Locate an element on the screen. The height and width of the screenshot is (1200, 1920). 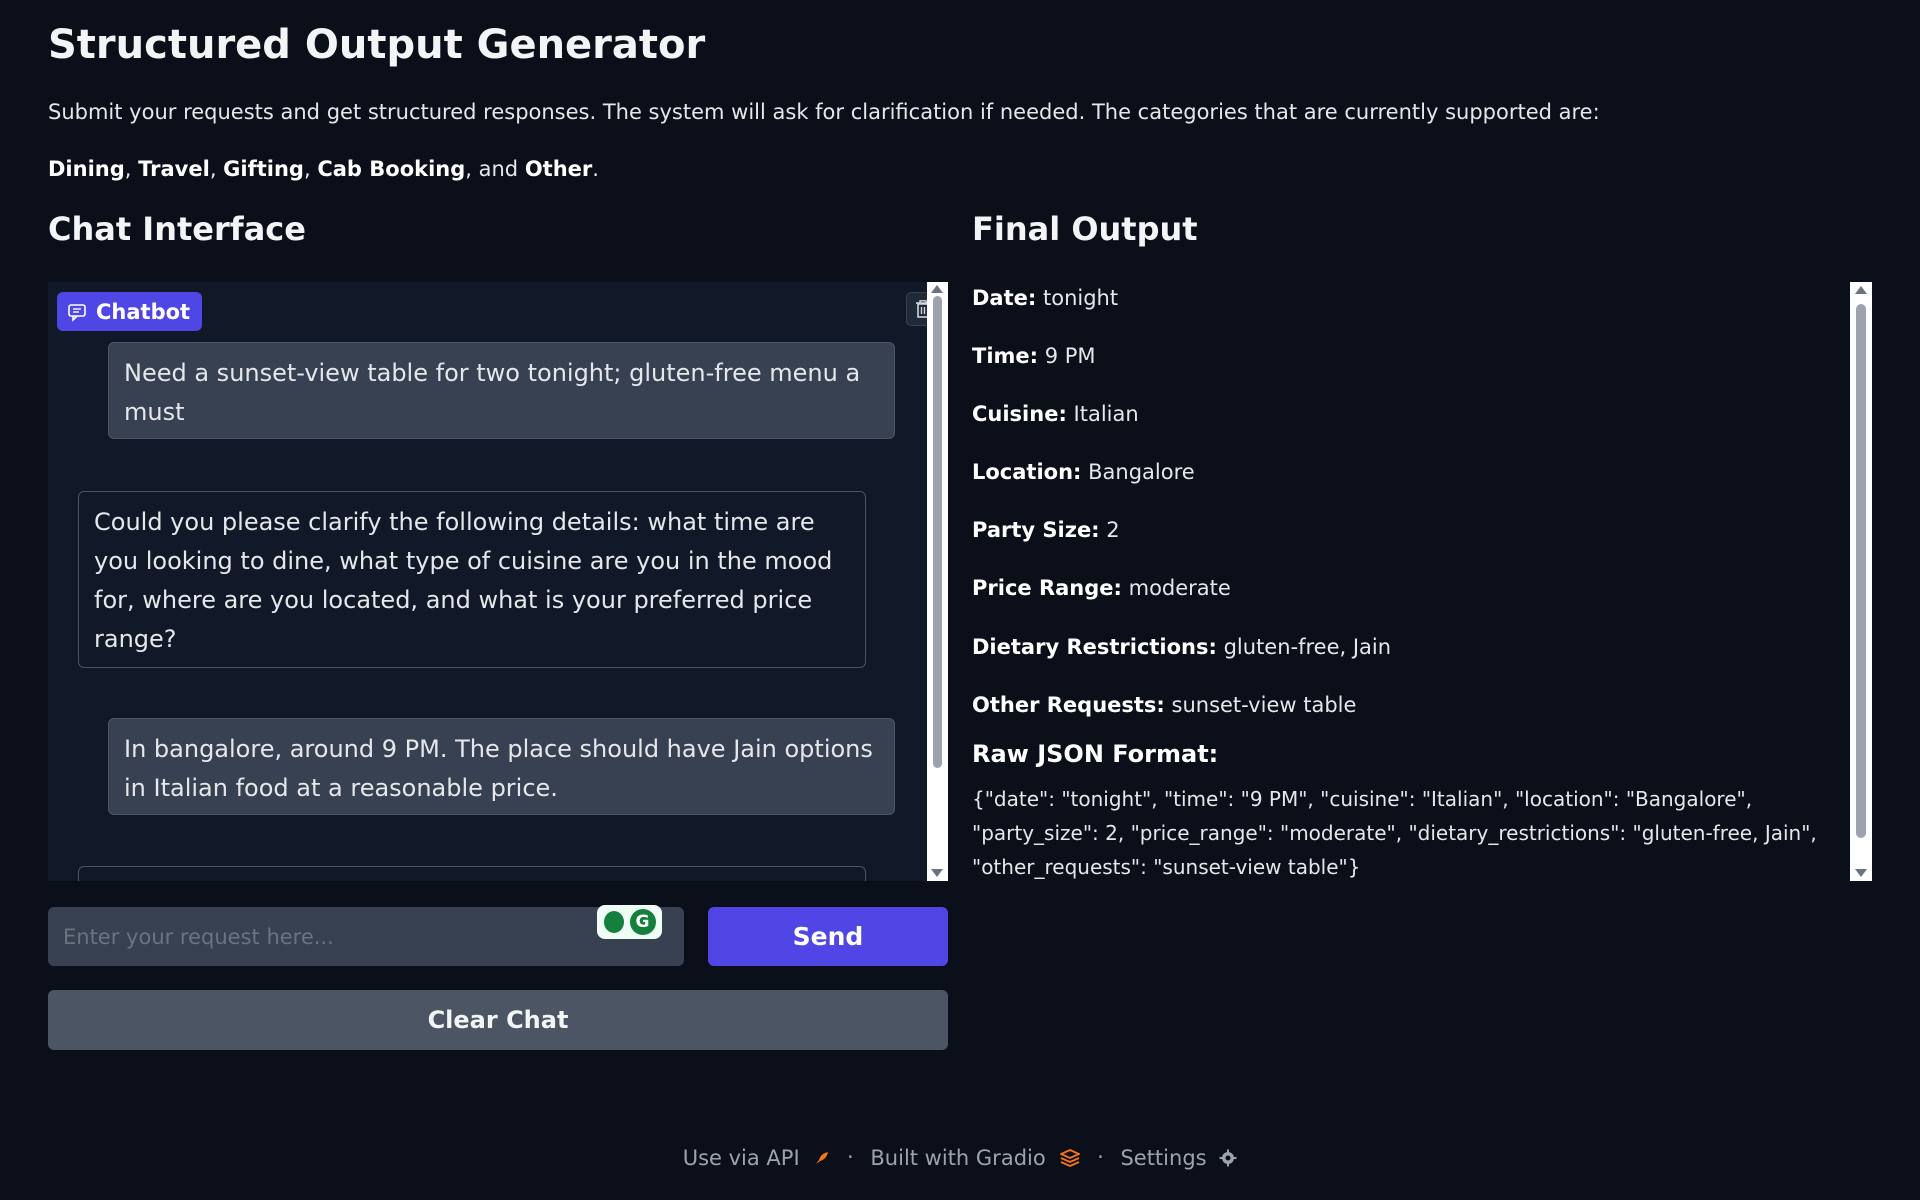
bot-message is located at coordinates (472, 873).